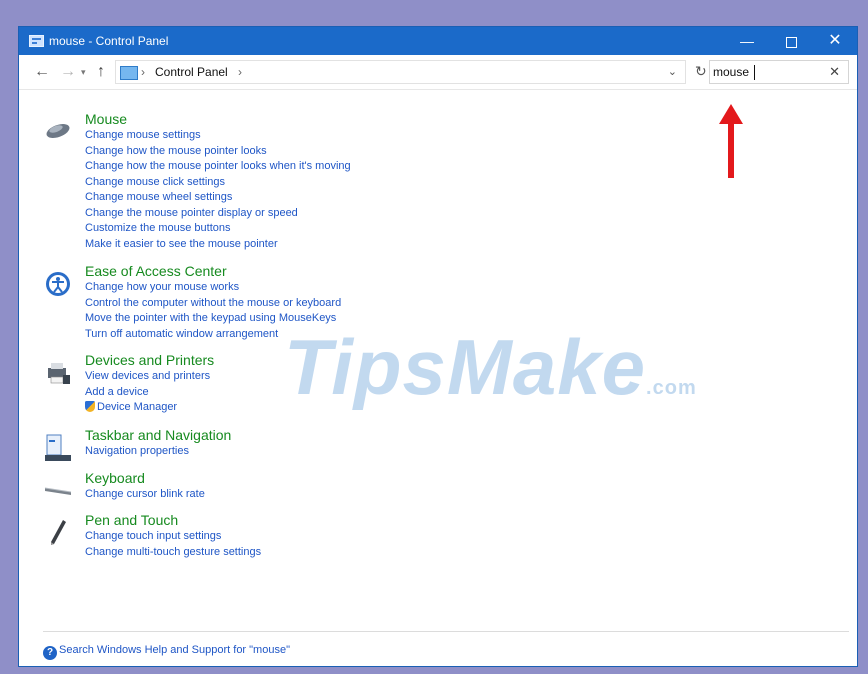 The image size is (868, 674). I want to click on maximize-icon, so click(791, 42).